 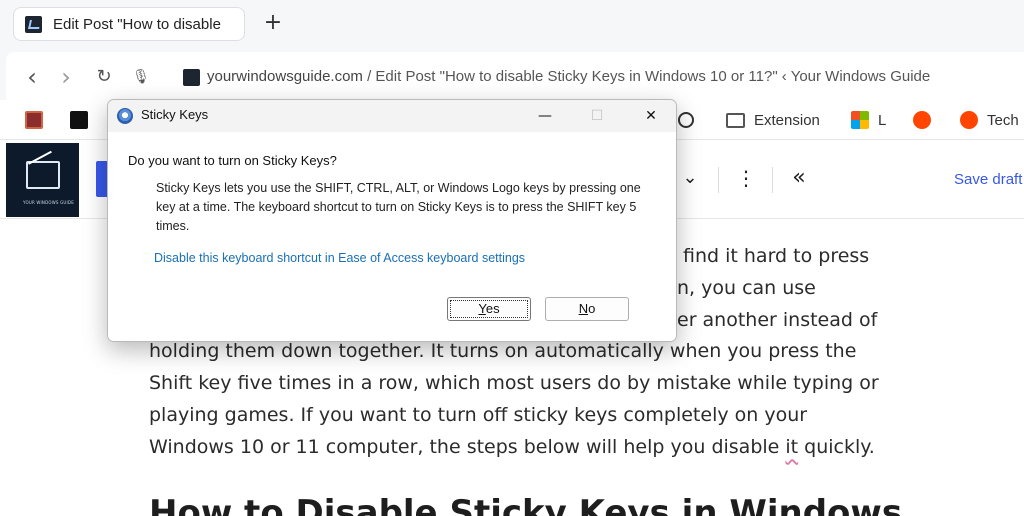 I want to click on maximize-button: ☐, so click(x=597, y=116).